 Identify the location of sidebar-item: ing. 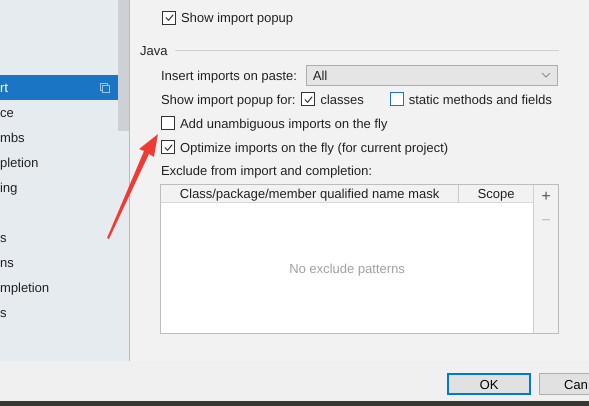
(59, 187).